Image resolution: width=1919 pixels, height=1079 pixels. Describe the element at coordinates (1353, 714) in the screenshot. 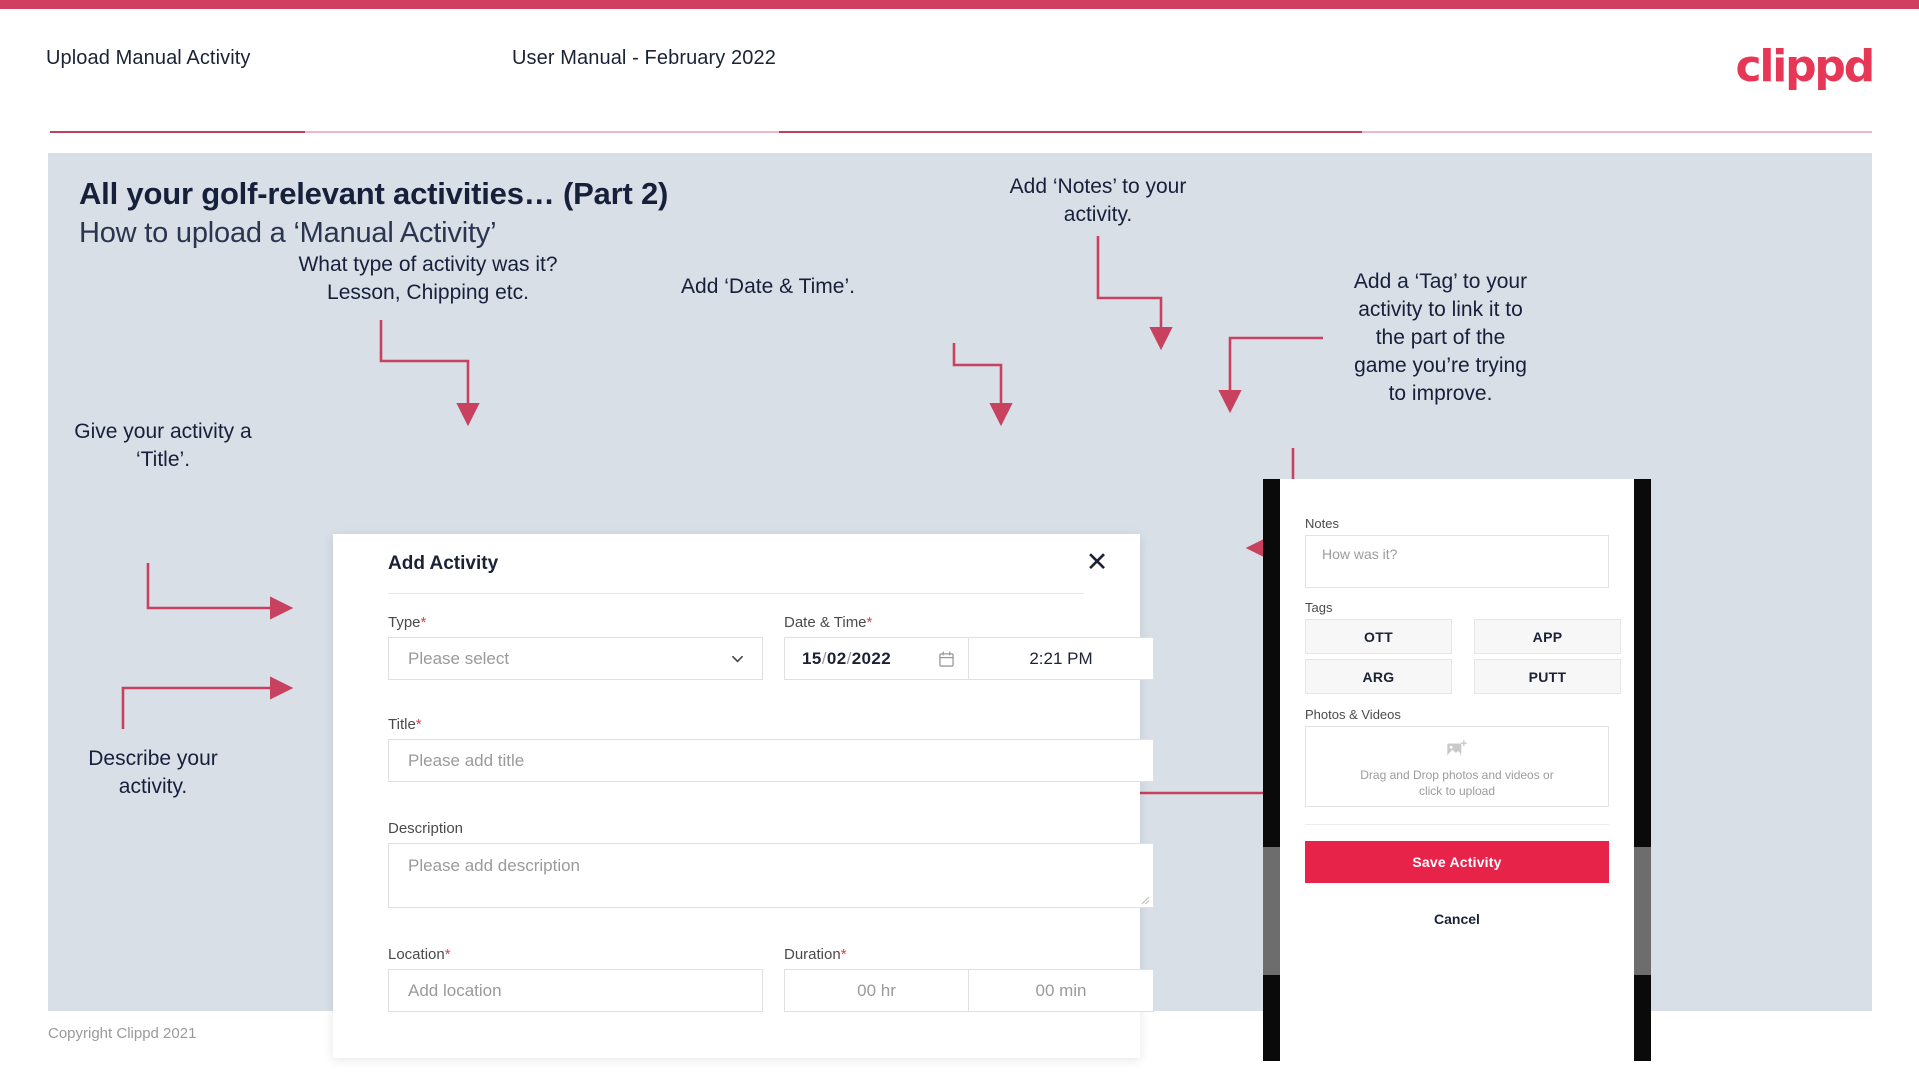

I see `photos-videos-label: Photos & Videos` at that location.